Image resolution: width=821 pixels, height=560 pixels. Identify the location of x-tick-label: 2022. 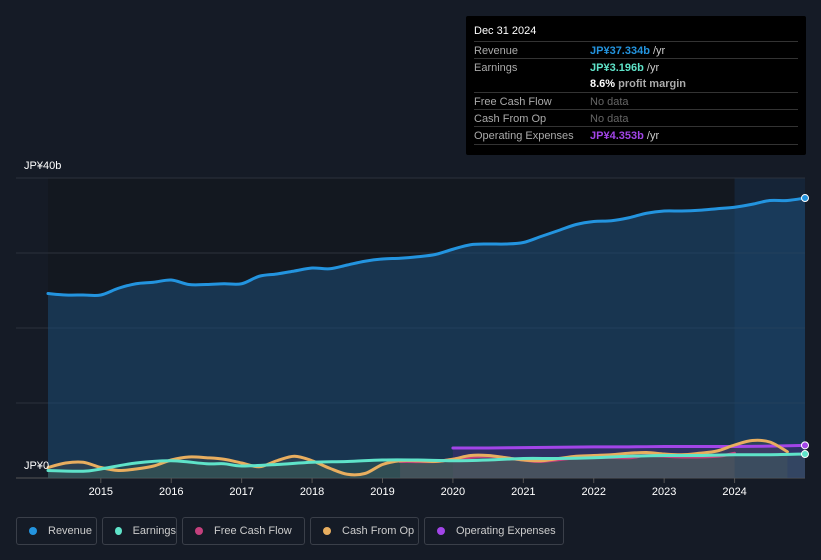
(594, 492).